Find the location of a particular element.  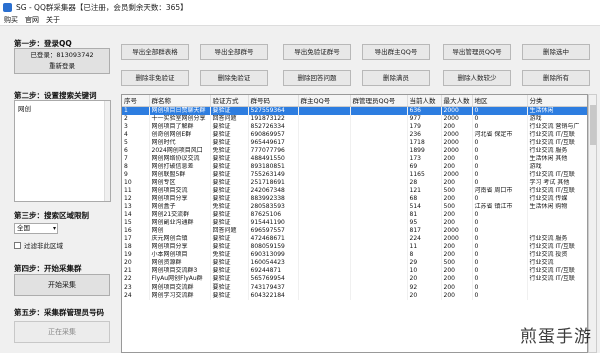

region-select: 全国 ▾ is located at coordinates (36, 228).